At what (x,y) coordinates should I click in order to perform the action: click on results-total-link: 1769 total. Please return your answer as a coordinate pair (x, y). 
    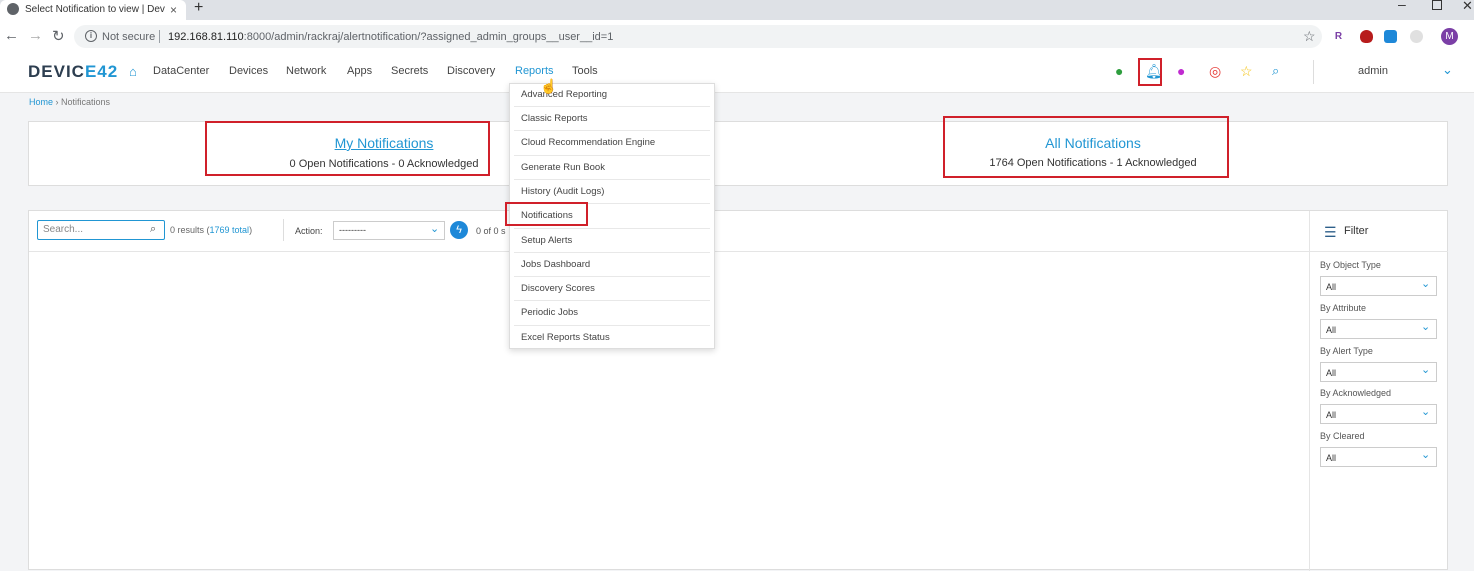
    Looking at the image, I should click on (230, 230).